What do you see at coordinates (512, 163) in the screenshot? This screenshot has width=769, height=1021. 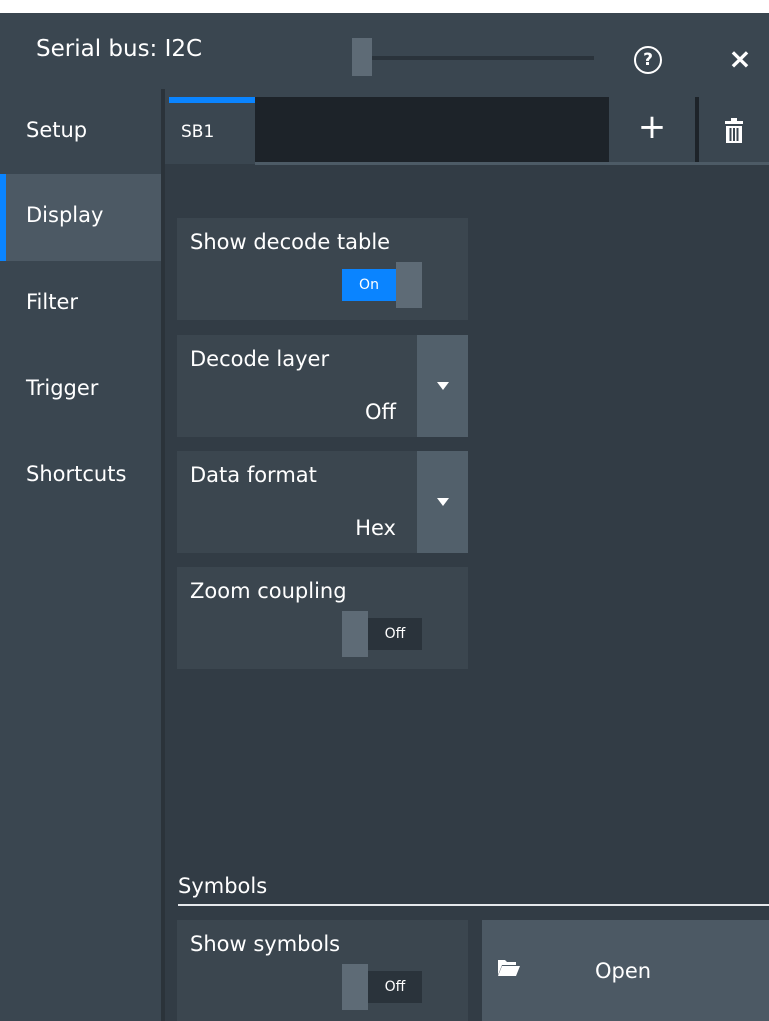 I see `tab-underline` at bounding box center [512, 163].